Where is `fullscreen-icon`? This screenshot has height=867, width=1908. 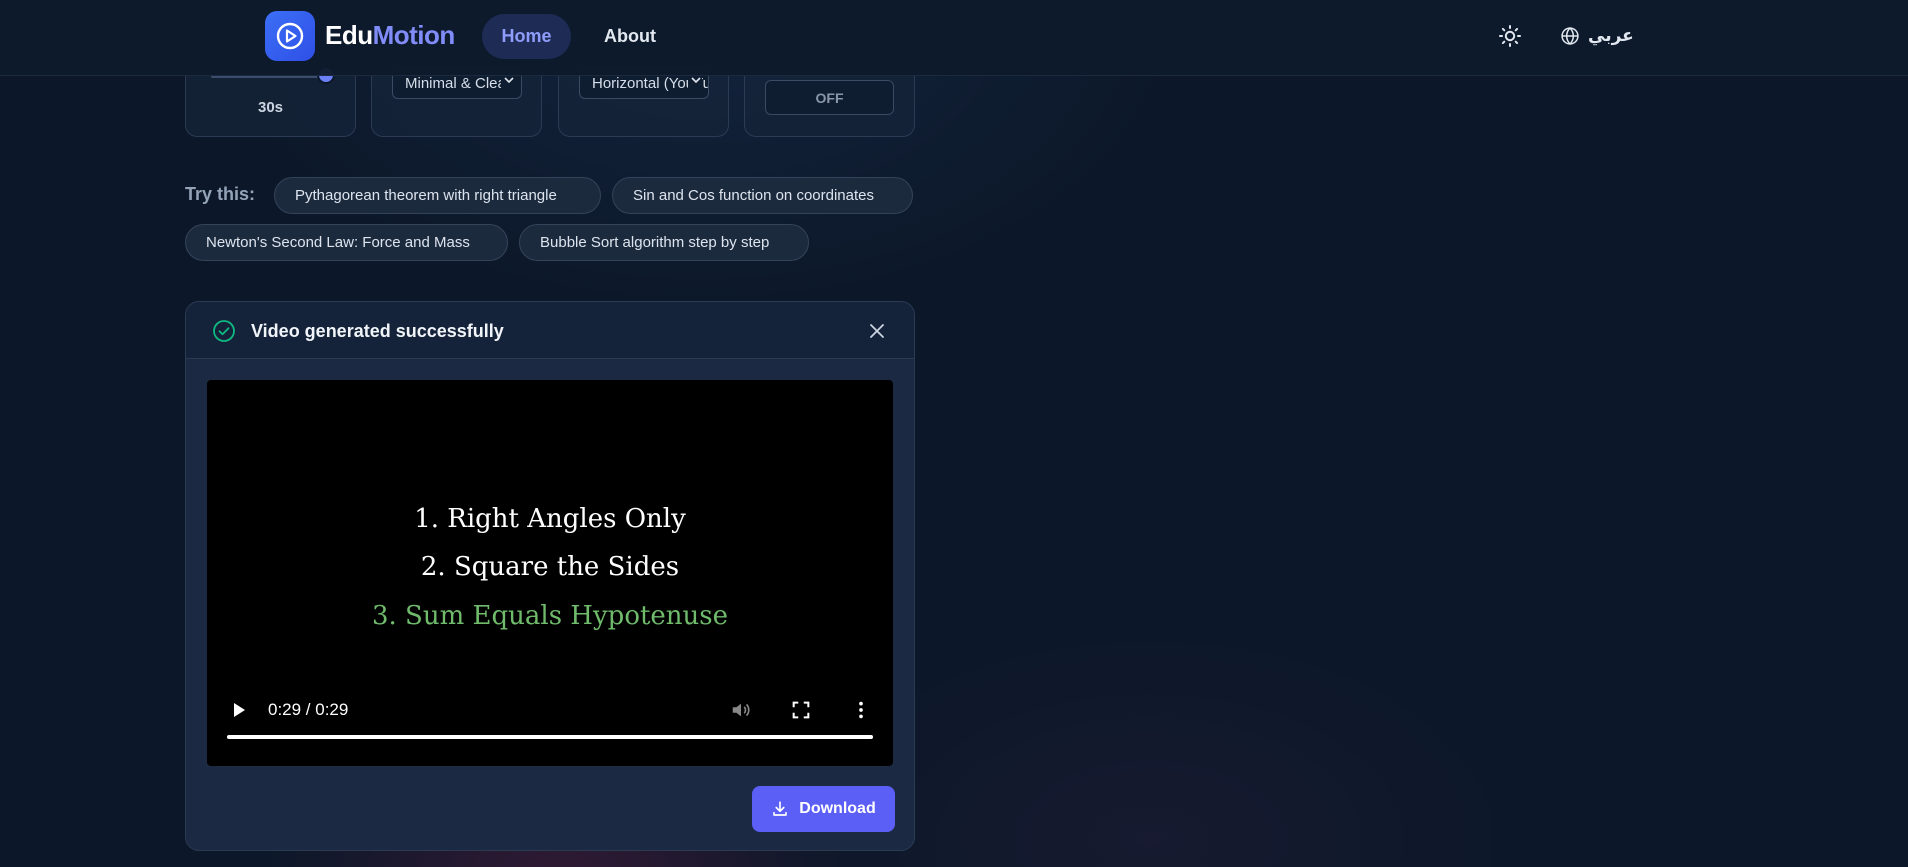
fullscreen-icon is located at coordinates (801, 710).